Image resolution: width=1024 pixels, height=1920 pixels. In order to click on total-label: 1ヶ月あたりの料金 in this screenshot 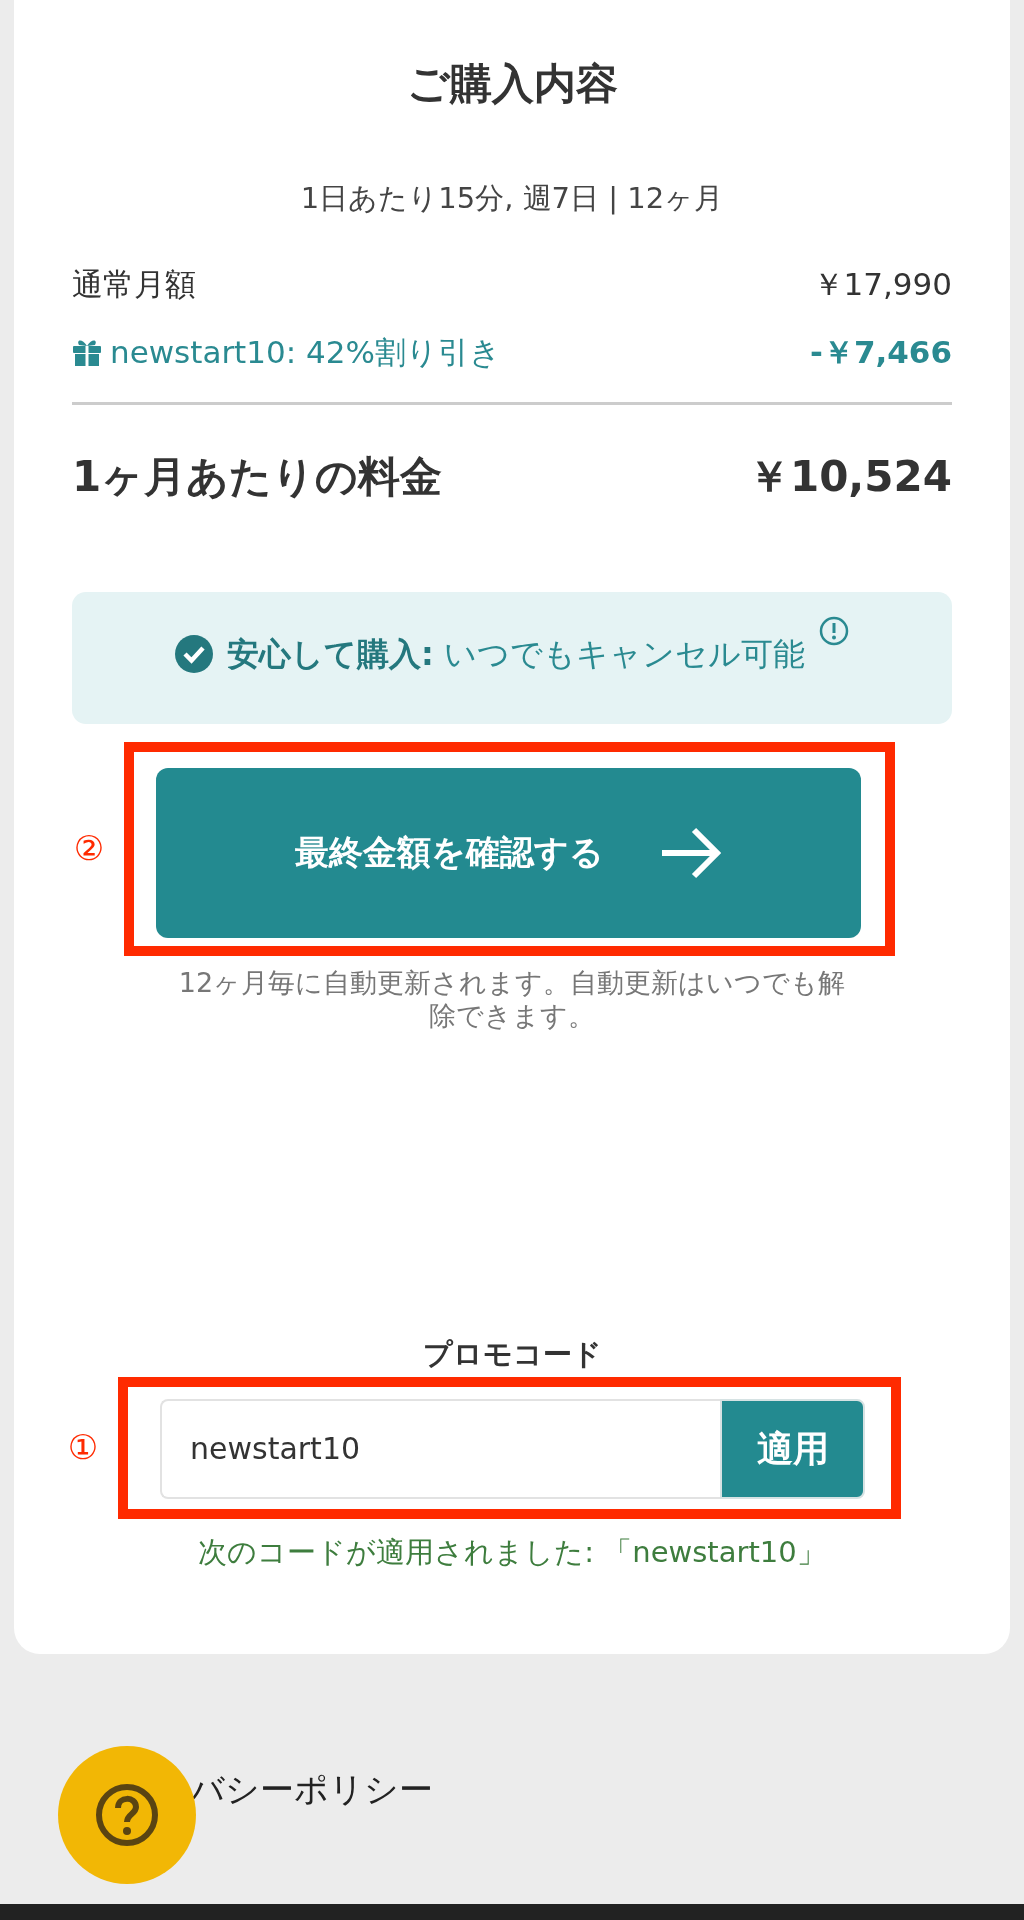, I will do `click(257, 476)`.